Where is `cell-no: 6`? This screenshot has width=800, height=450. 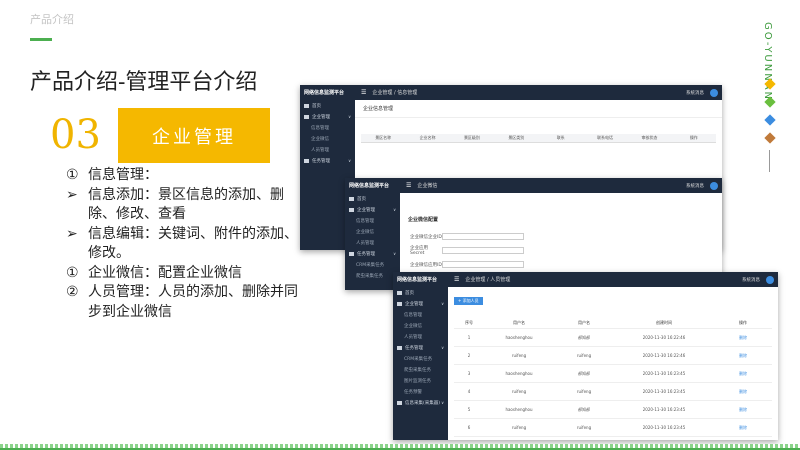 cell-no: 6 is located at coordinates (469, 427).